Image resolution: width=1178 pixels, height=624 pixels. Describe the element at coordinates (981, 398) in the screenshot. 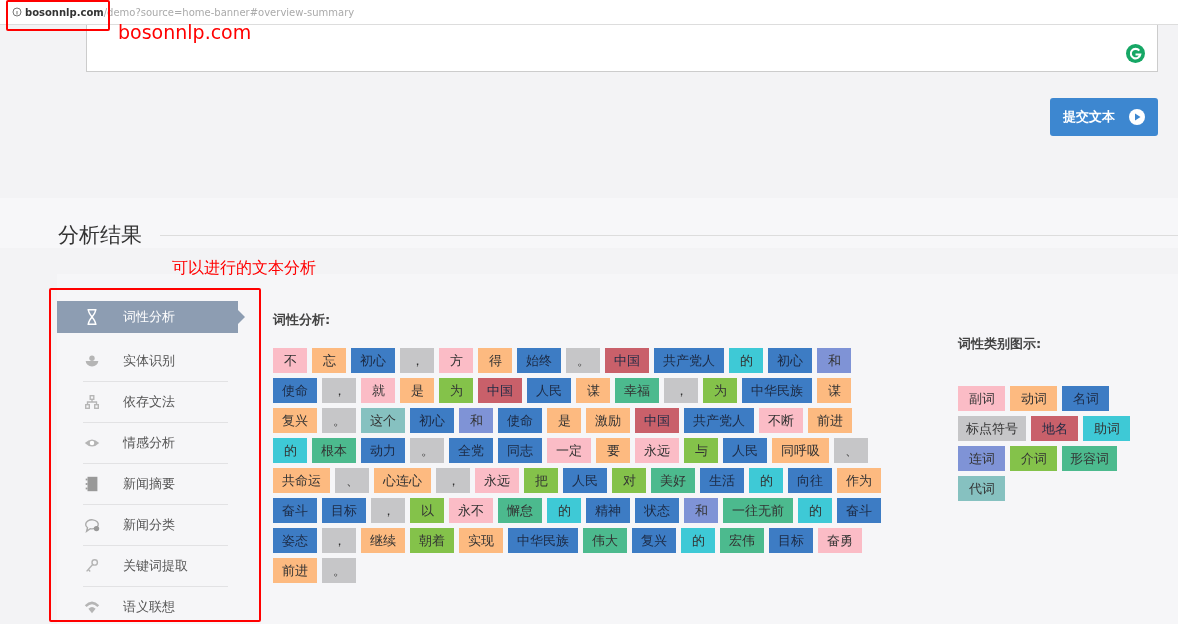

I see `legend-tag: 副词` at that location.